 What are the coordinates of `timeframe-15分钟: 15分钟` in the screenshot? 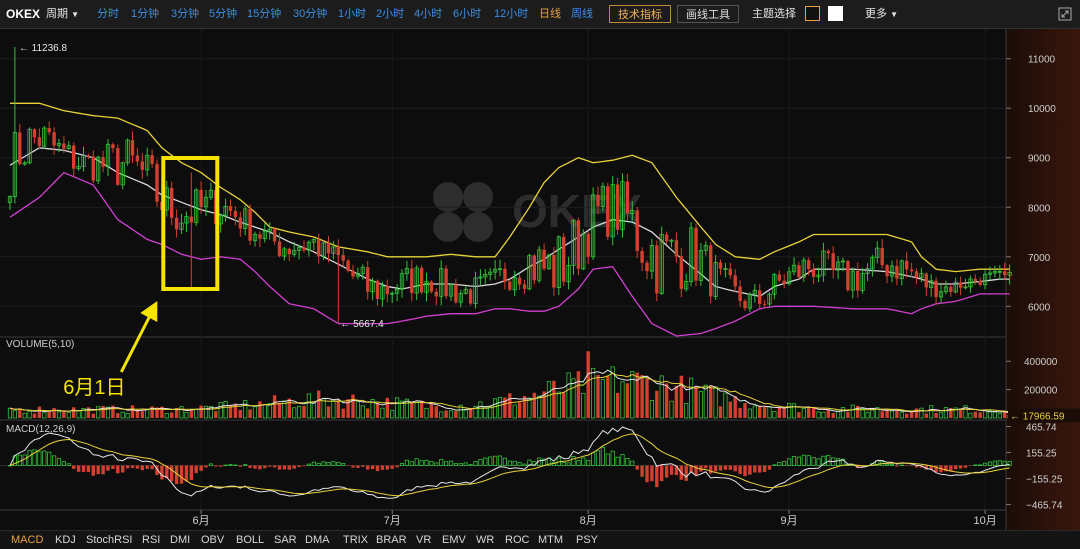 It's located at (264, 14).